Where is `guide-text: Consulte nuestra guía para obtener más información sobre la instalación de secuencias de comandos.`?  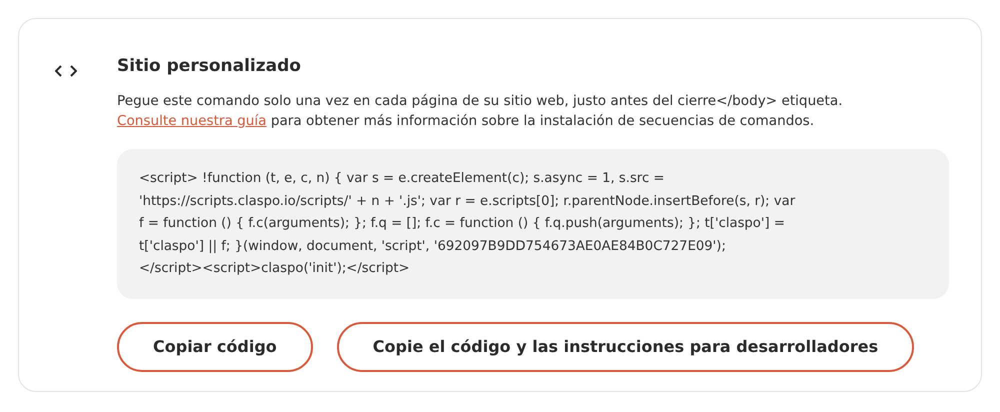 guide-text: Consulte nuestra guía para obtener más información sobre la instalación de secuencias de comandos. is located at coordinates (466, 121).